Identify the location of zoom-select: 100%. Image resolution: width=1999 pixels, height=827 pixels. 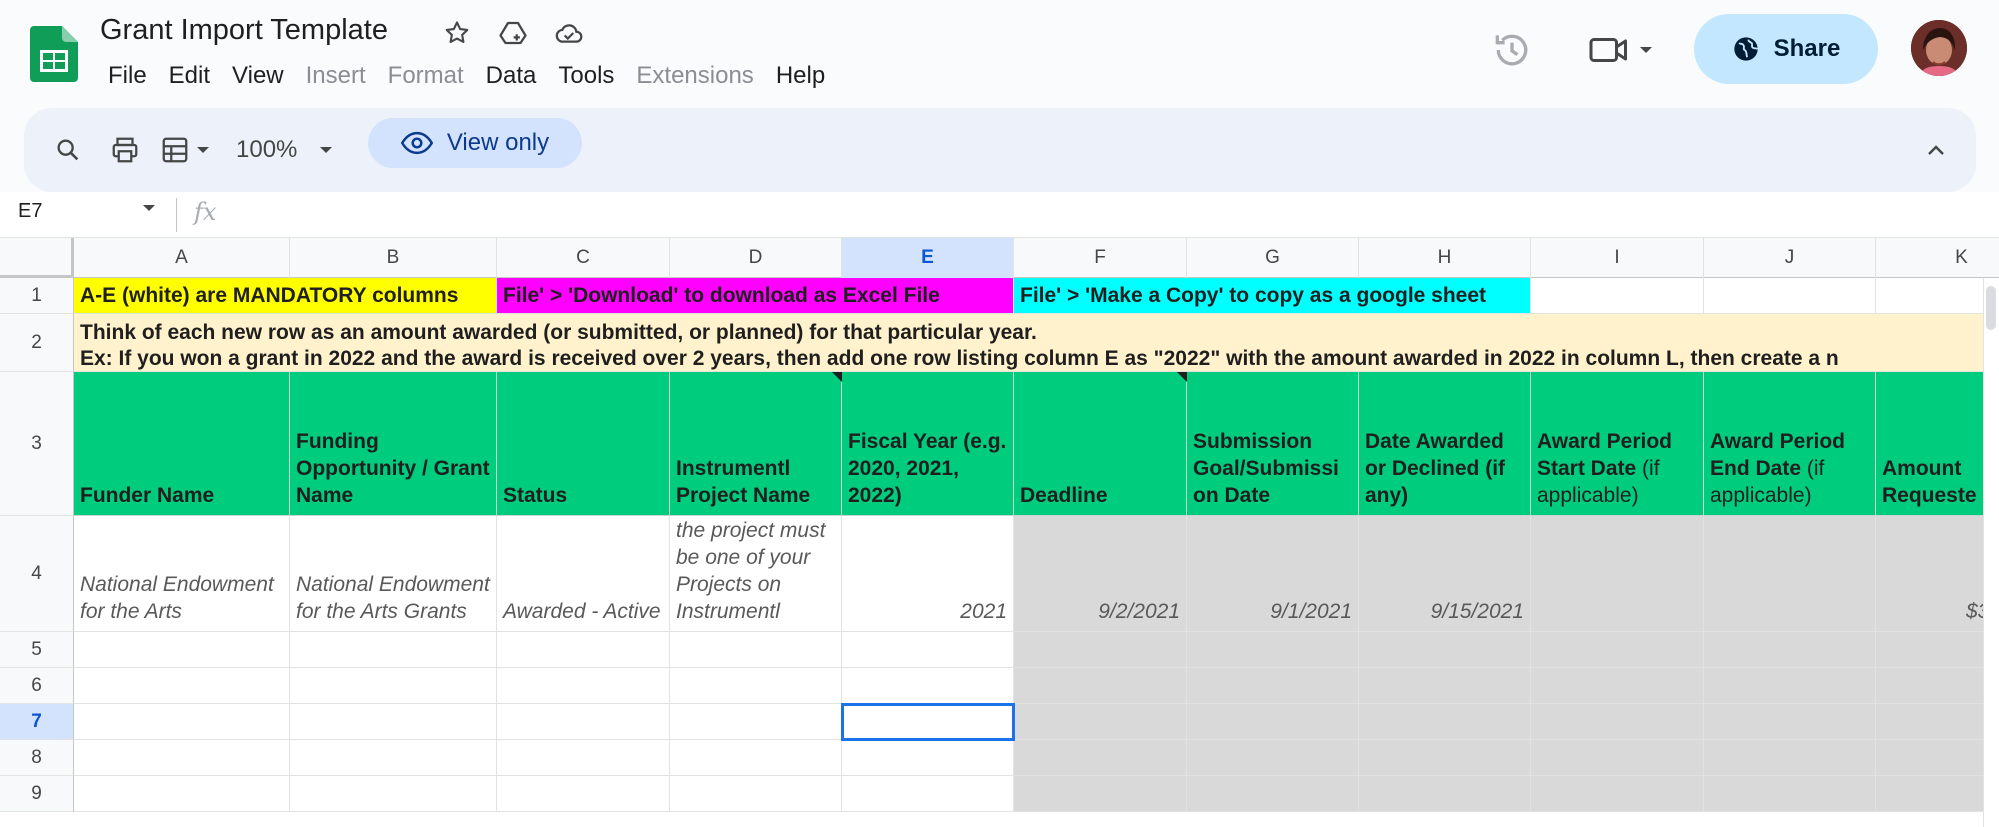
(284, 150).